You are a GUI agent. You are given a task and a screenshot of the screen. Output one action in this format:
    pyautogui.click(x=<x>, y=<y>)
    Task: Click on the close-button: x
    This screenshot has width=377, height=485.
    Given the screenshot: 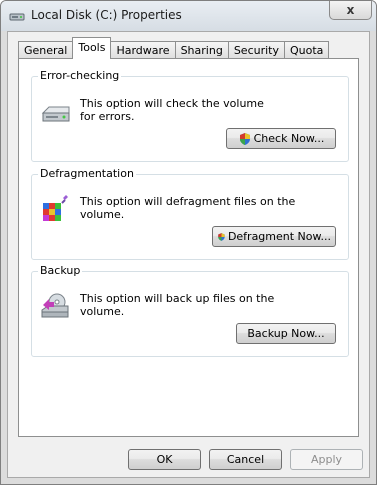 What is the action you would take?
    pyautogui.click(x=350, y=10)
    